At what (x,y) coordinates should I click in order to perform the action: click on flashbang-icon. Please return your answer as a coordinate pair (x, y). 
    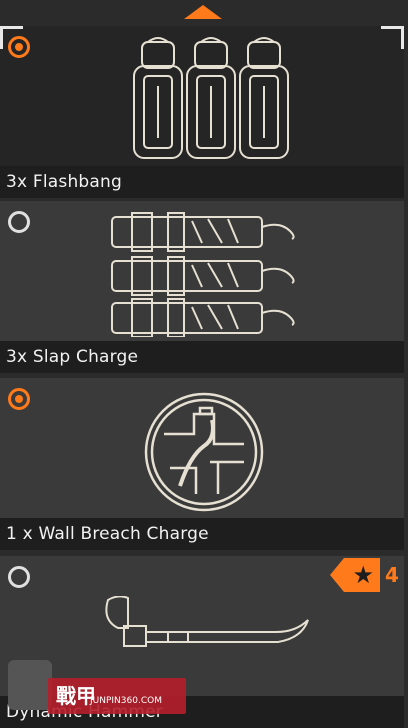
    Looking at the image, I should click on (211, 98).